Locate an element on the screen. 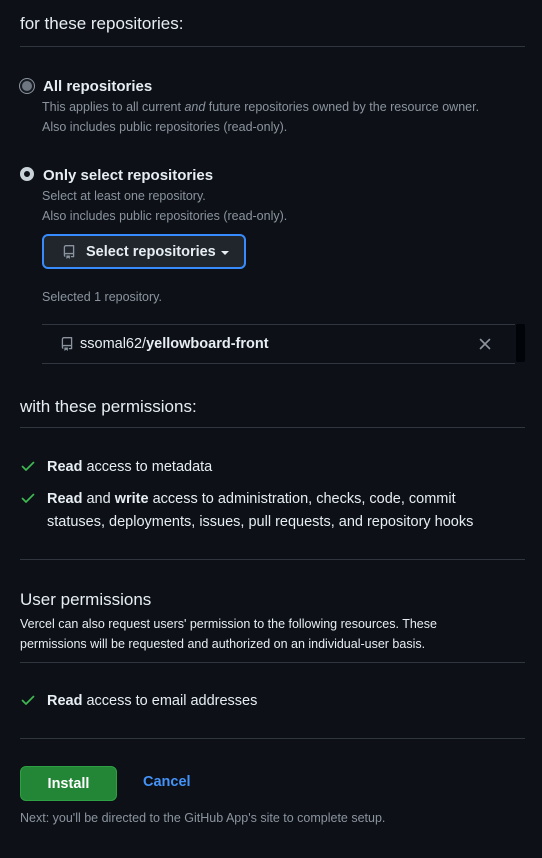 Image resolution: width=542 pixels, height=858 pixels. permission-item-metadata: Read access to metadata is located at coordinates (270, 467).